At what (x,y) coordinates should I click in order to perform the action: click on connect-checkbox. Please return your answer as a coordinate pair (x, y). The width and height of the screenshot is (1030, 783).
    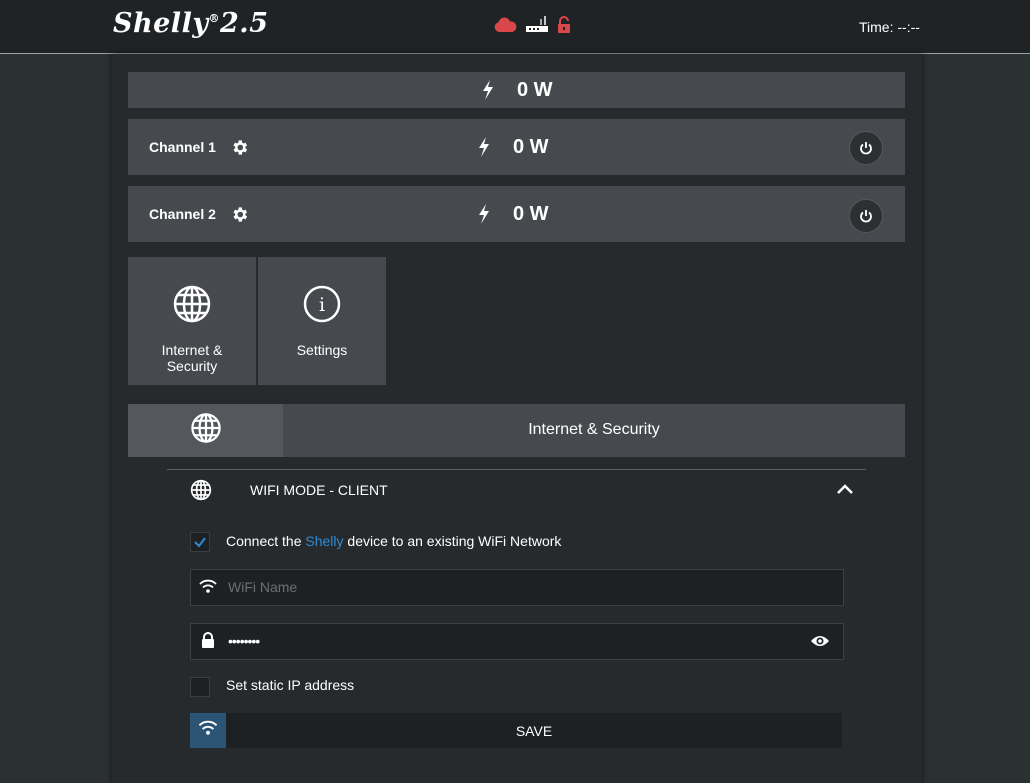
    Looking at the image, I should click on (200, 542).